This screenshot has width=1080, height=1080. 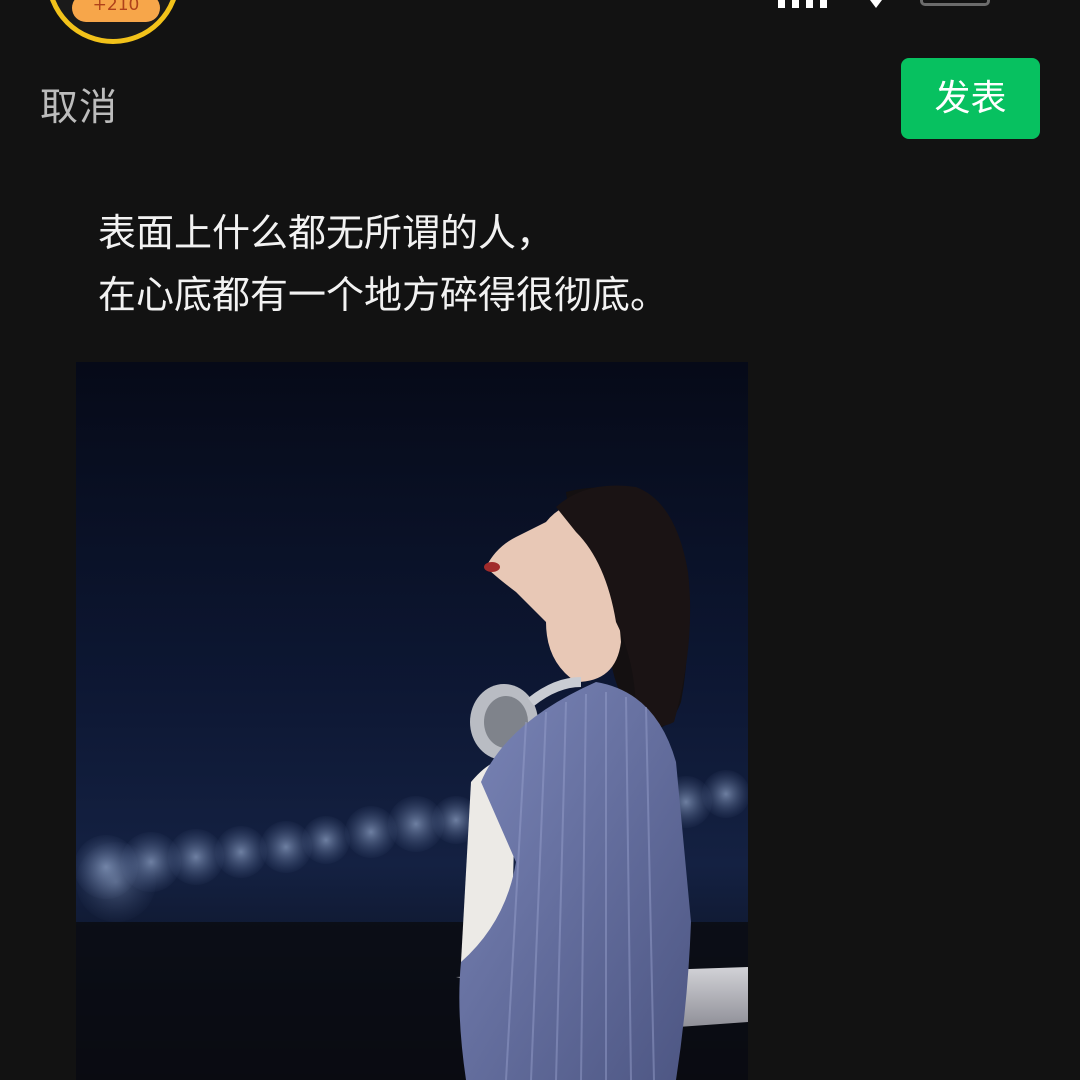 What do you see at coordinates (326, 233) in the screenshot?
I see `post-text-line: 表面上什么都无所谓的人，` at bounding box center [326, 233].